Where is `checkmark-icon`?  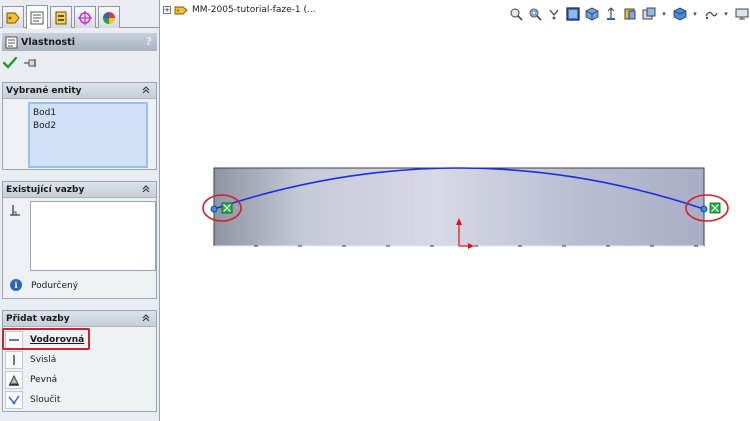 checkmark-icon is located at coordinates (10, 63).